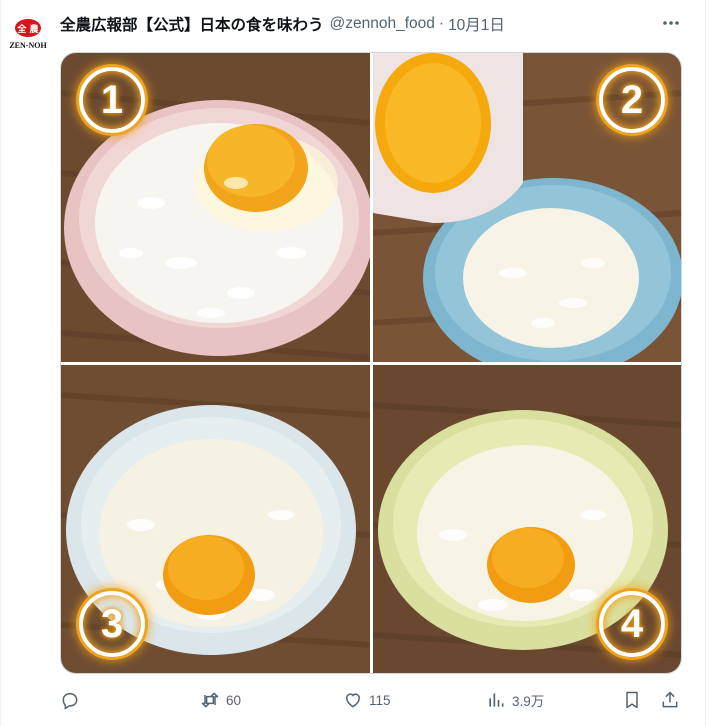  Describe the element at coordinates (632, 624) in the screenshot. I see `badge-number: 4` at that location.